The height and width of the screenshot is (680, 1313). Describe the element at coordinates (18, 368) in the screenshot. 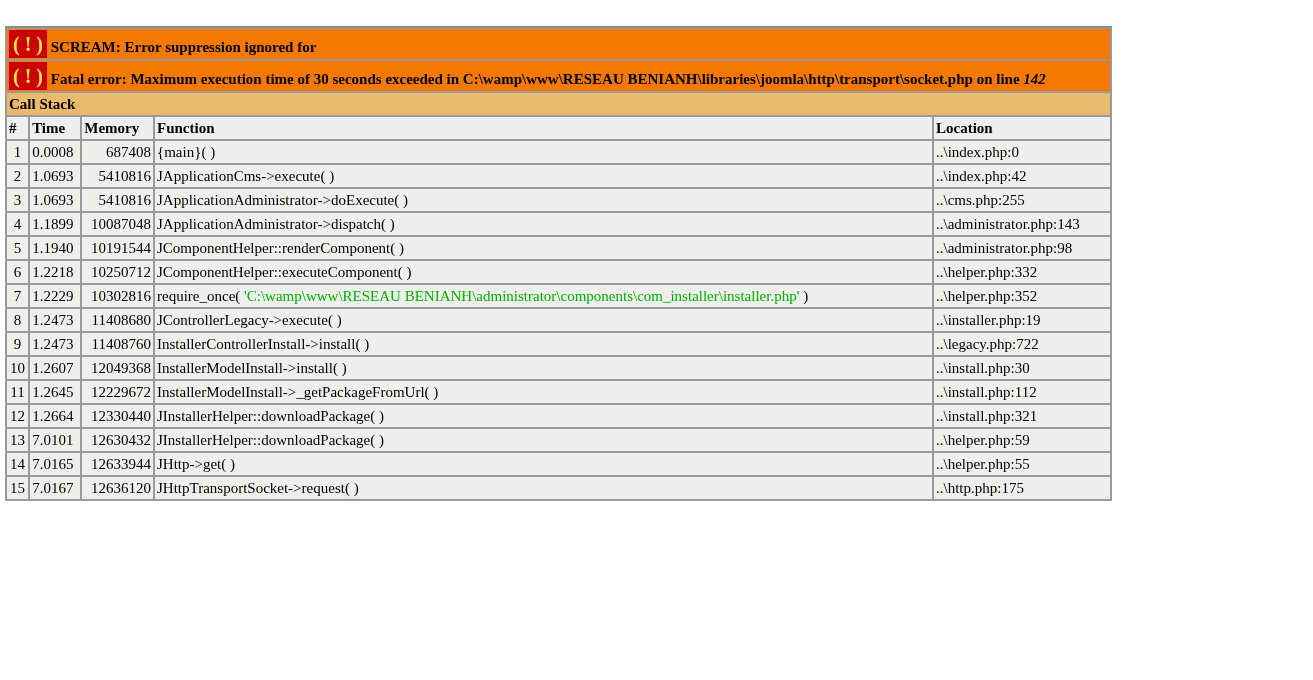

I see `table-cell: 10` at that location.